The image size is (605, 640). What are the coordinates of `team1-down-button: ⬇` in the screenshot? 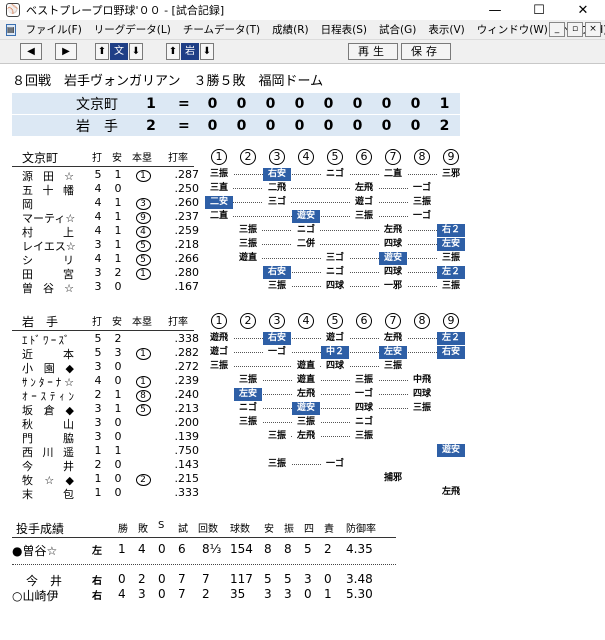 It's located at (136, 51).